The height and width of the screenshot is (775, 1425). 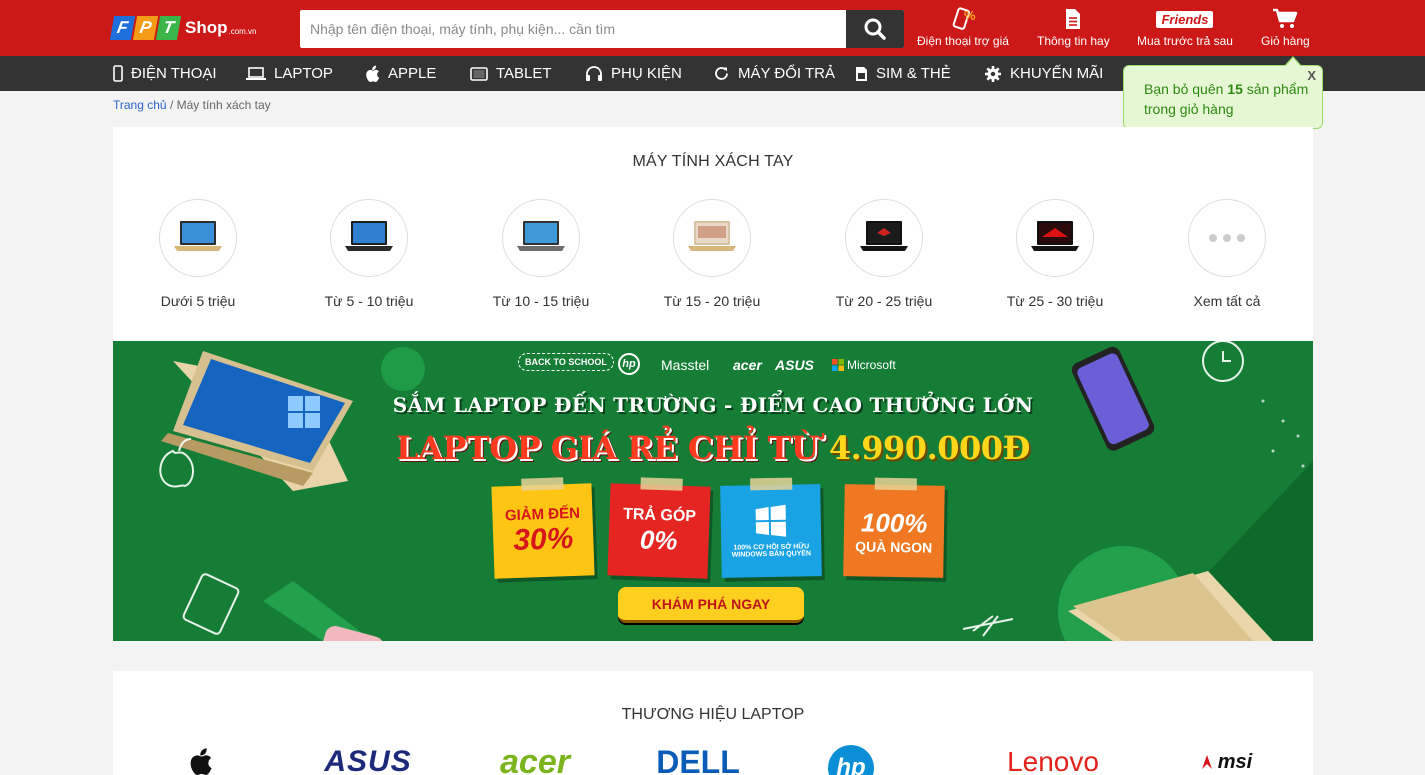 I want to click on promo-note-installment: TRẢ GÓP 0%, so click(x=659, y=528).